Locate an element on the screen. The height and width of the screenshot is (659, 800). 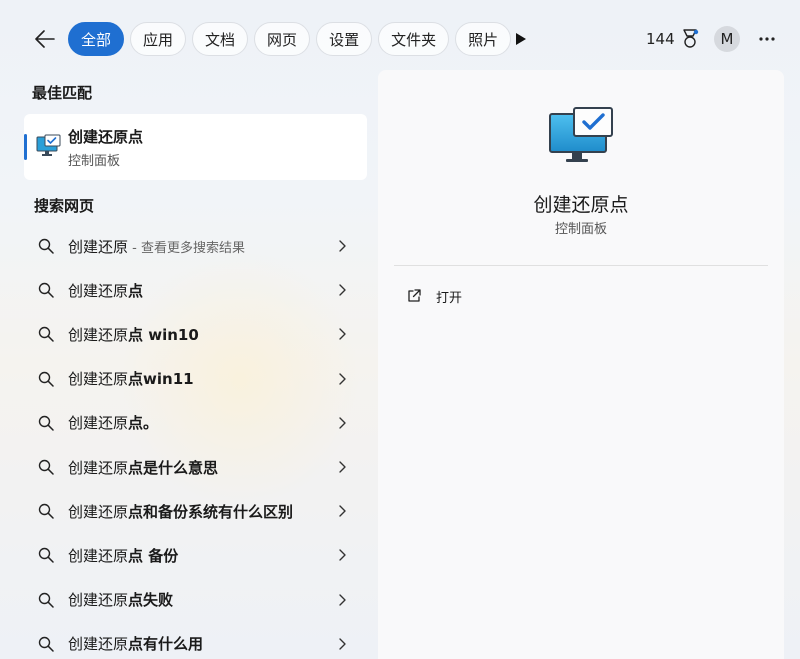
result-text: 创建还原点失败 is located at coordinates (120, 599).